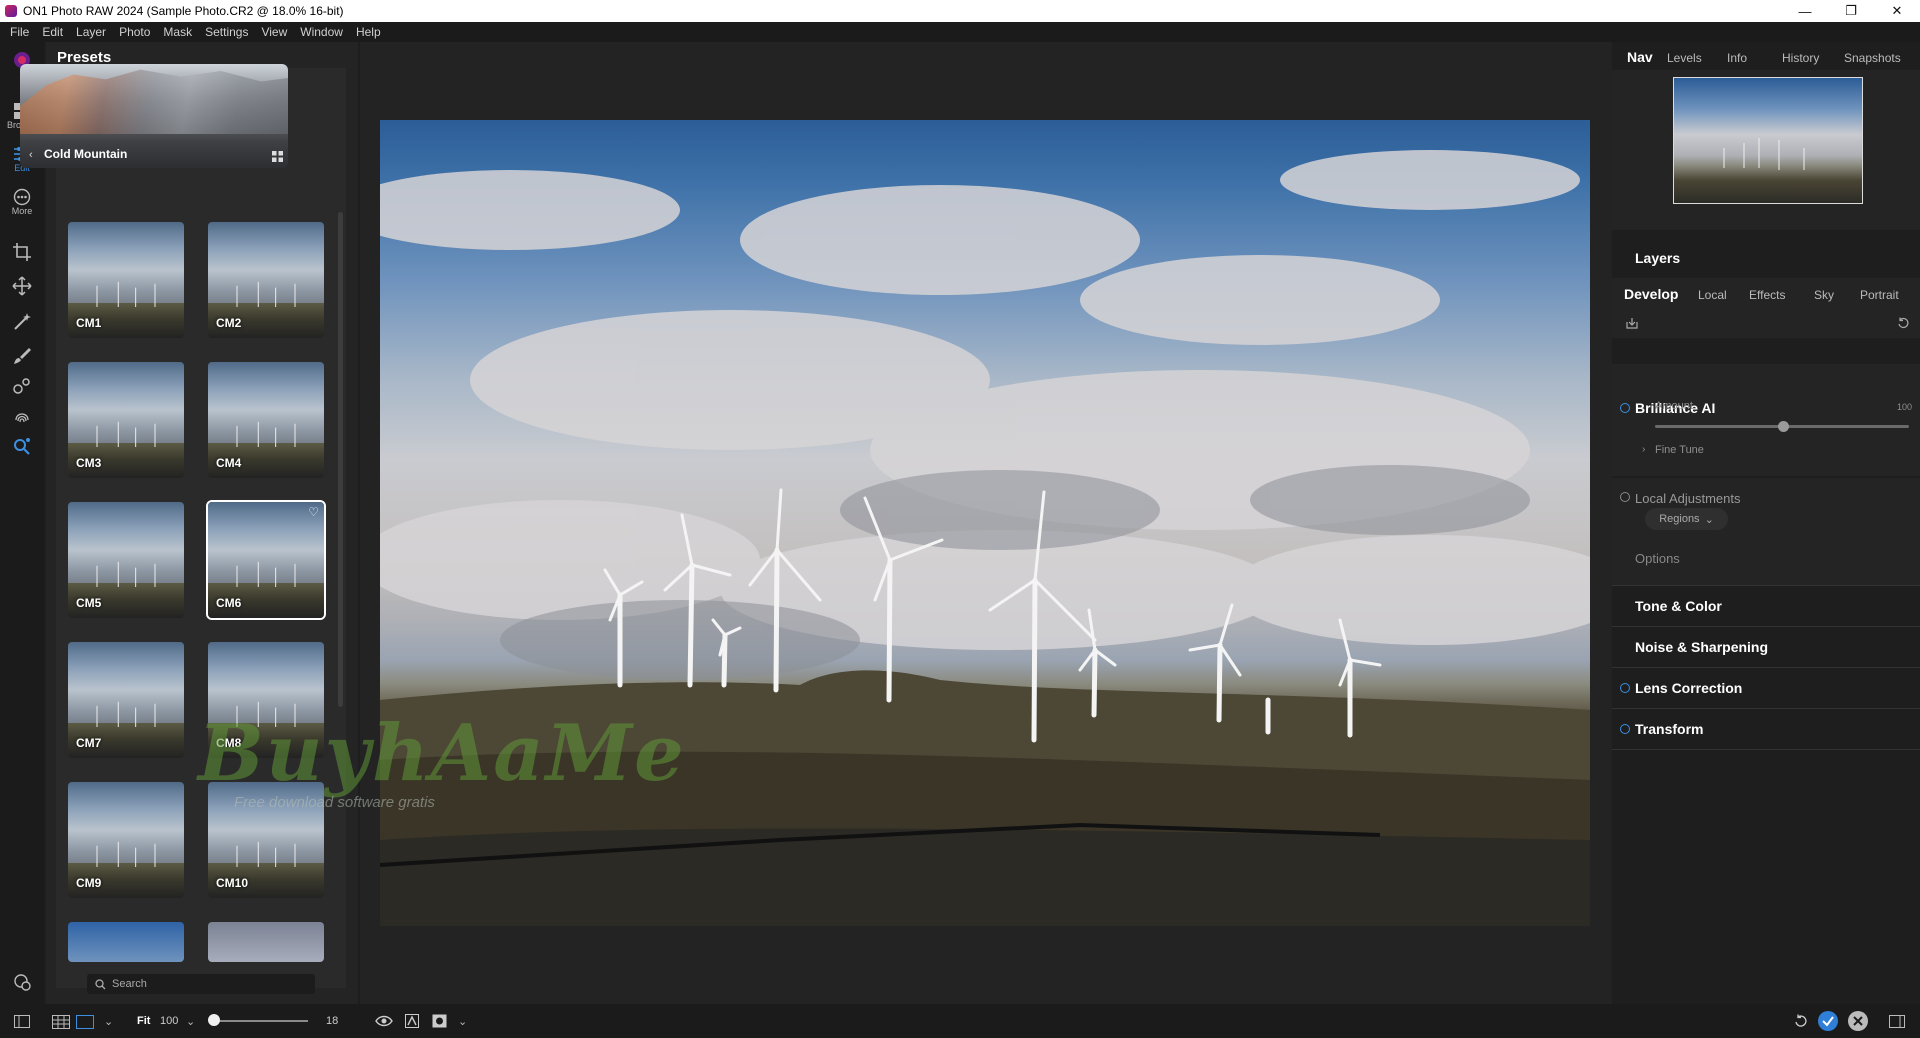 The image size is (1920, 1038). What do you see at coordinates (126, 280) in the screenshot?
I see `preset-thumb: CM1` at bounding box center [126, 280].